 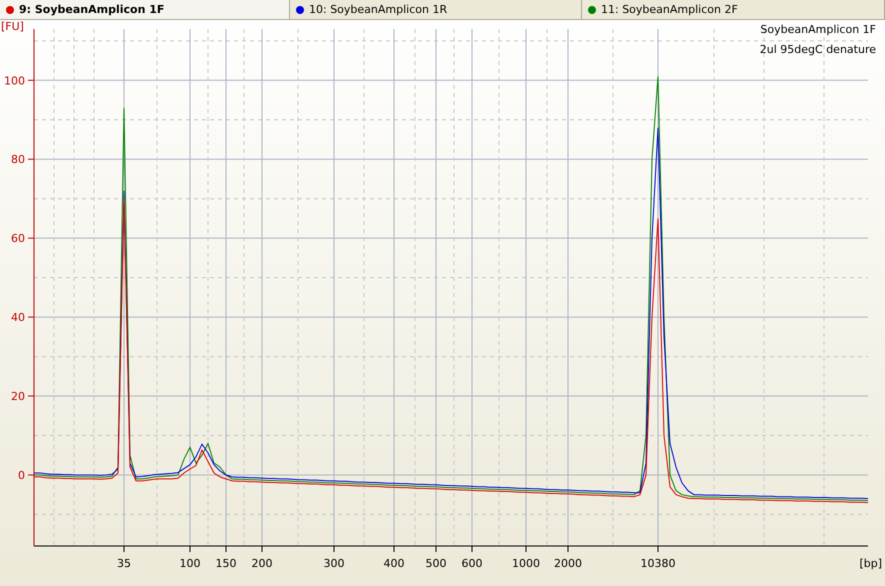 I want to click on sample-tab: 9: SoybeanAmplicon 1F, so click(x=145, y=9).